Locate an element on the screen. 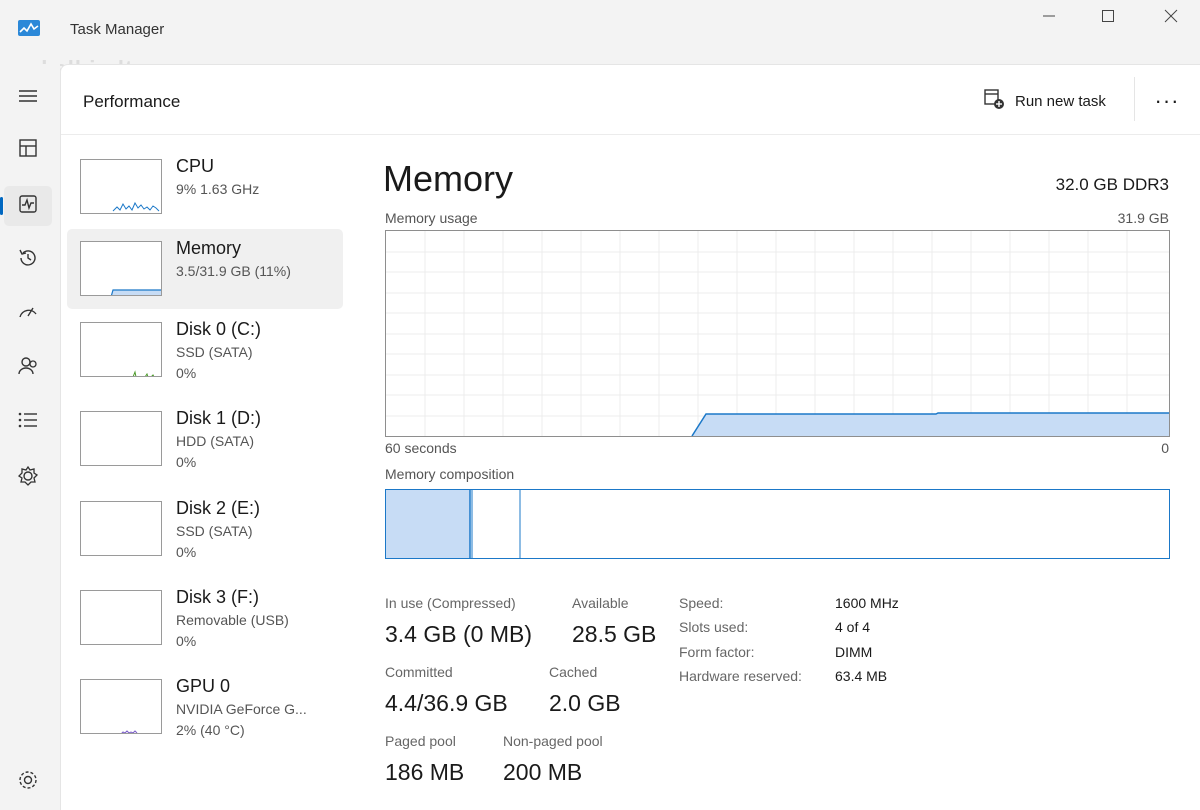  speed-value: 1600 MHz is located at coordinates (867, 603).